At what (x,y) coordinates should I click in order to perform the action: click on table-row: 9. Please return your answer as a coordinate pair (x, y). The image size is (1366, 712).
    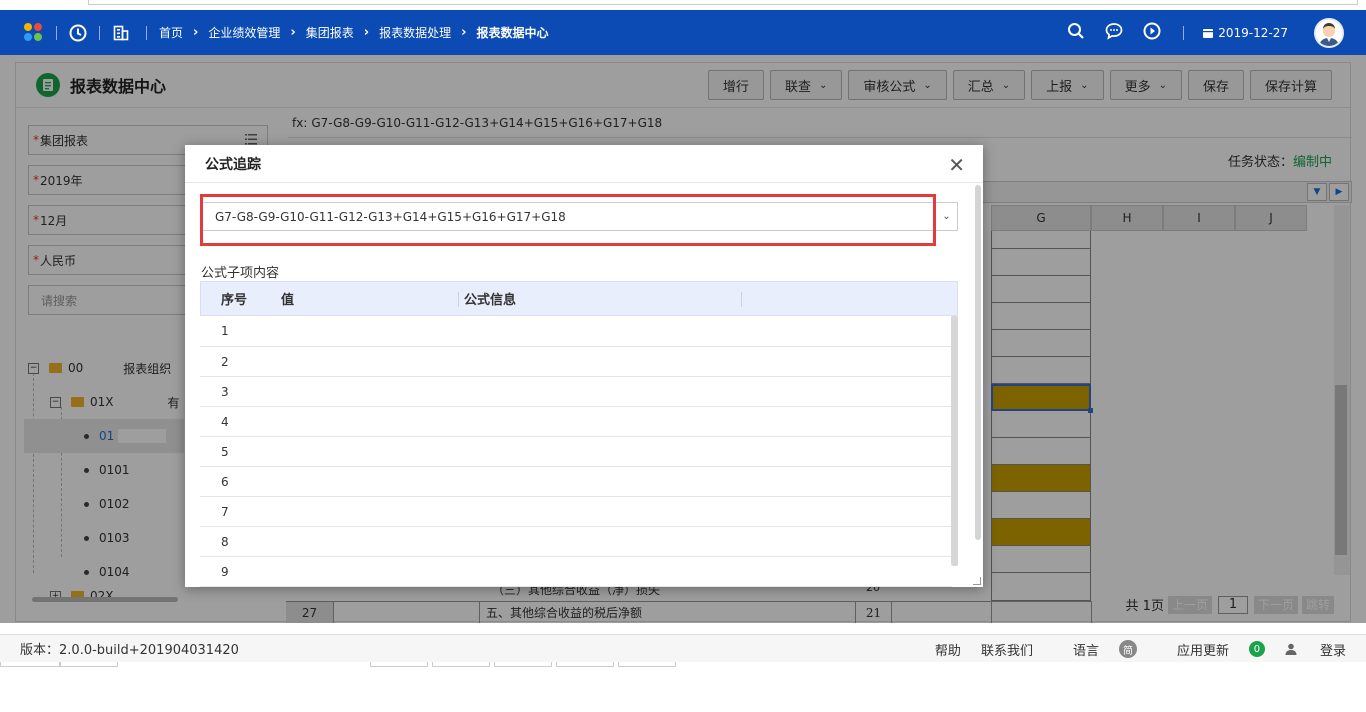
    Looking at the image, I should click on (576, 572).